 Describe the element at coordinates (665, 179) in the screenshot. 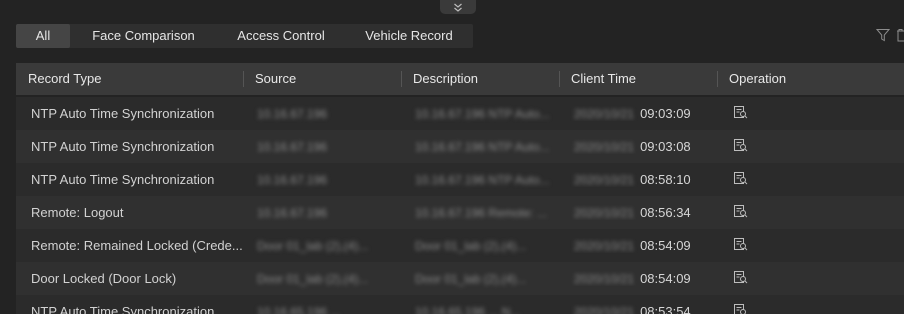

I see `client-clock: 08:58:10` at that location.